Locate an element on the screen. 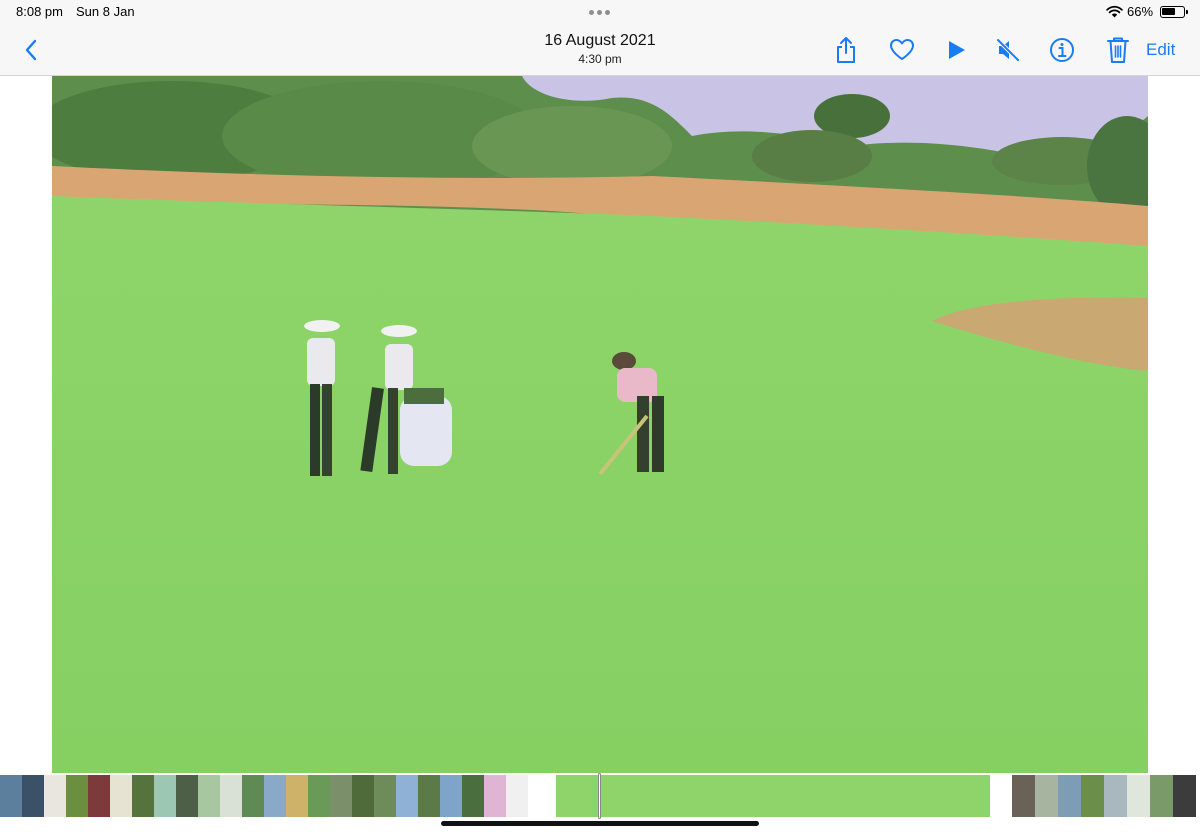  heart-icon is located at coordinates (902, 49).